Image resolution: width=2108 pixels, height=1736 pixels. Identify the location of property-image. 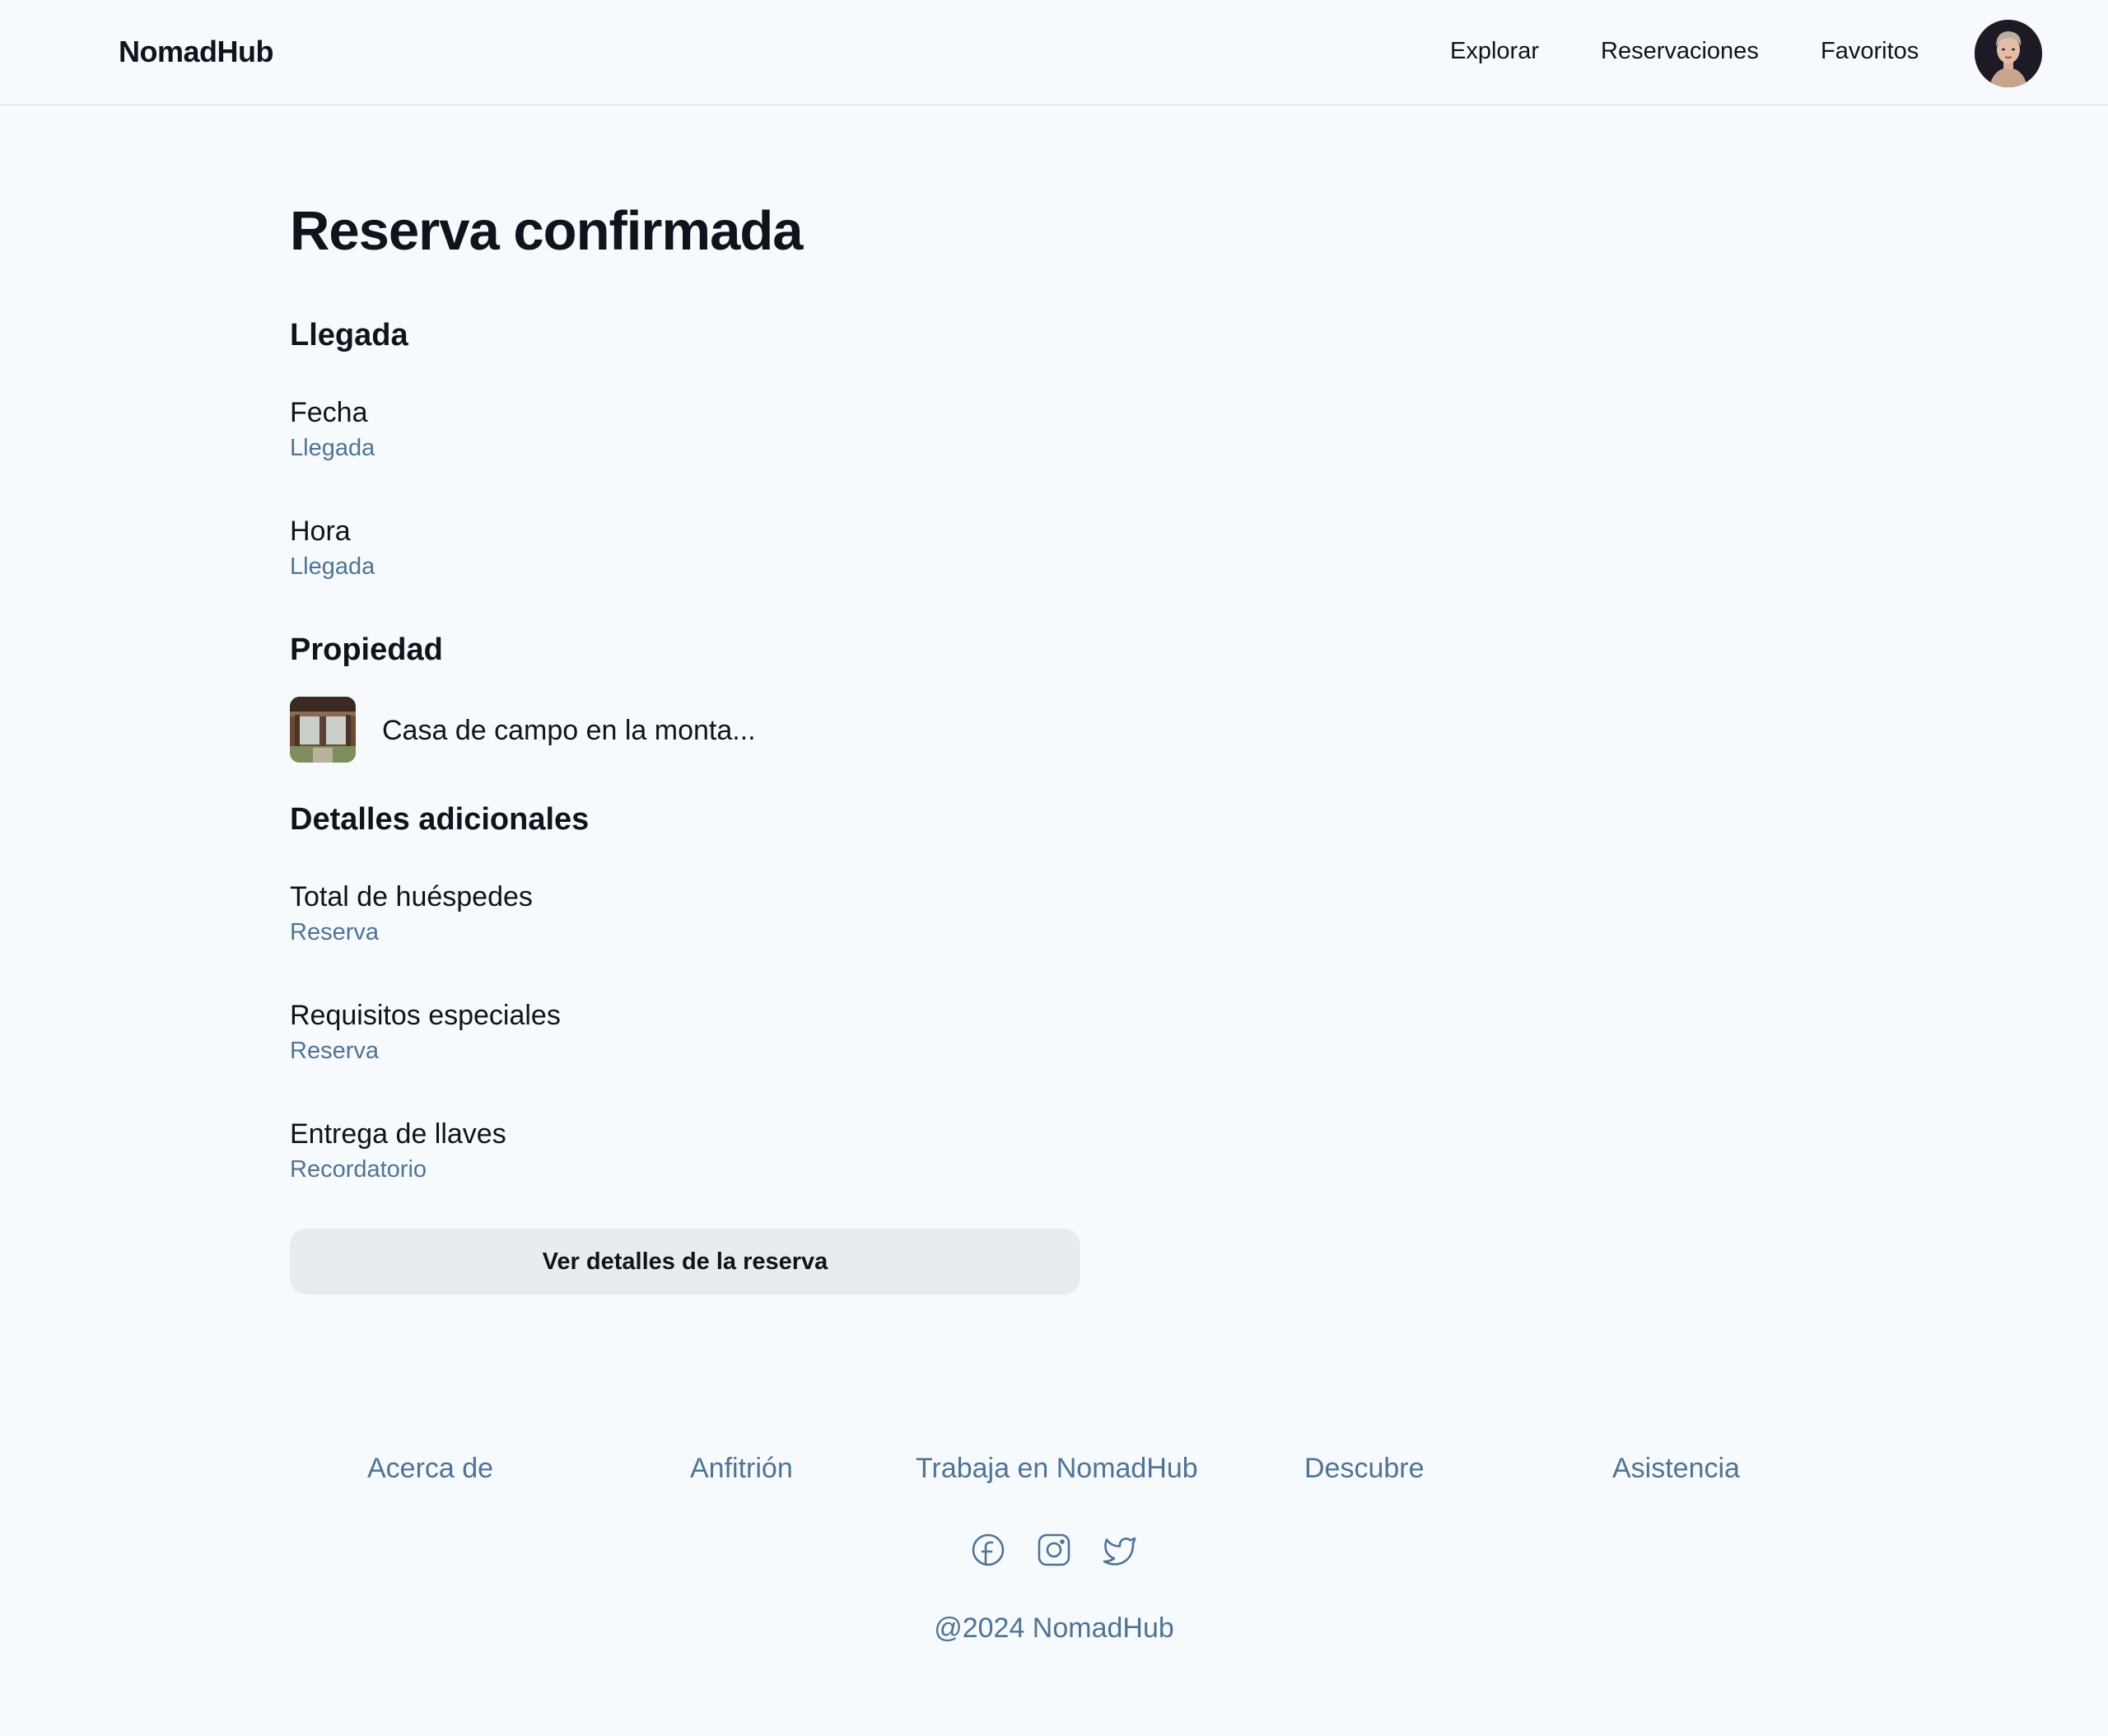
(323, 730).